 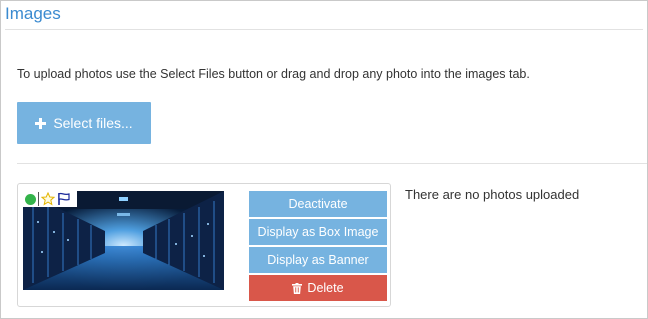 I want to click on delete-button: Delete, so click(x=318, y=288).